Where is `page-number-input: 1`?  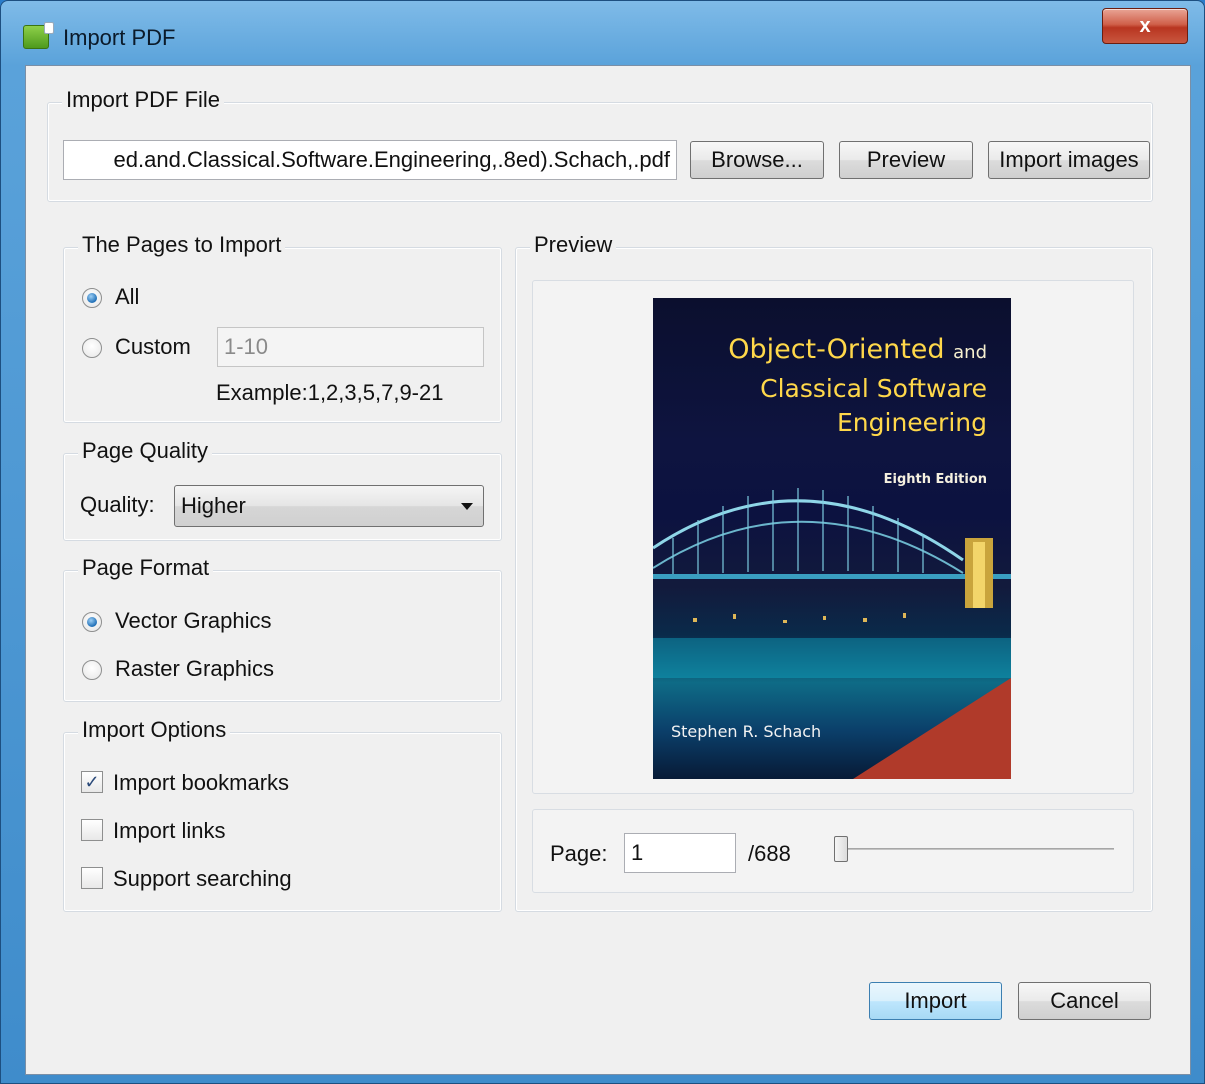
page-number-input: 1 is located at coordinates (680, 853).